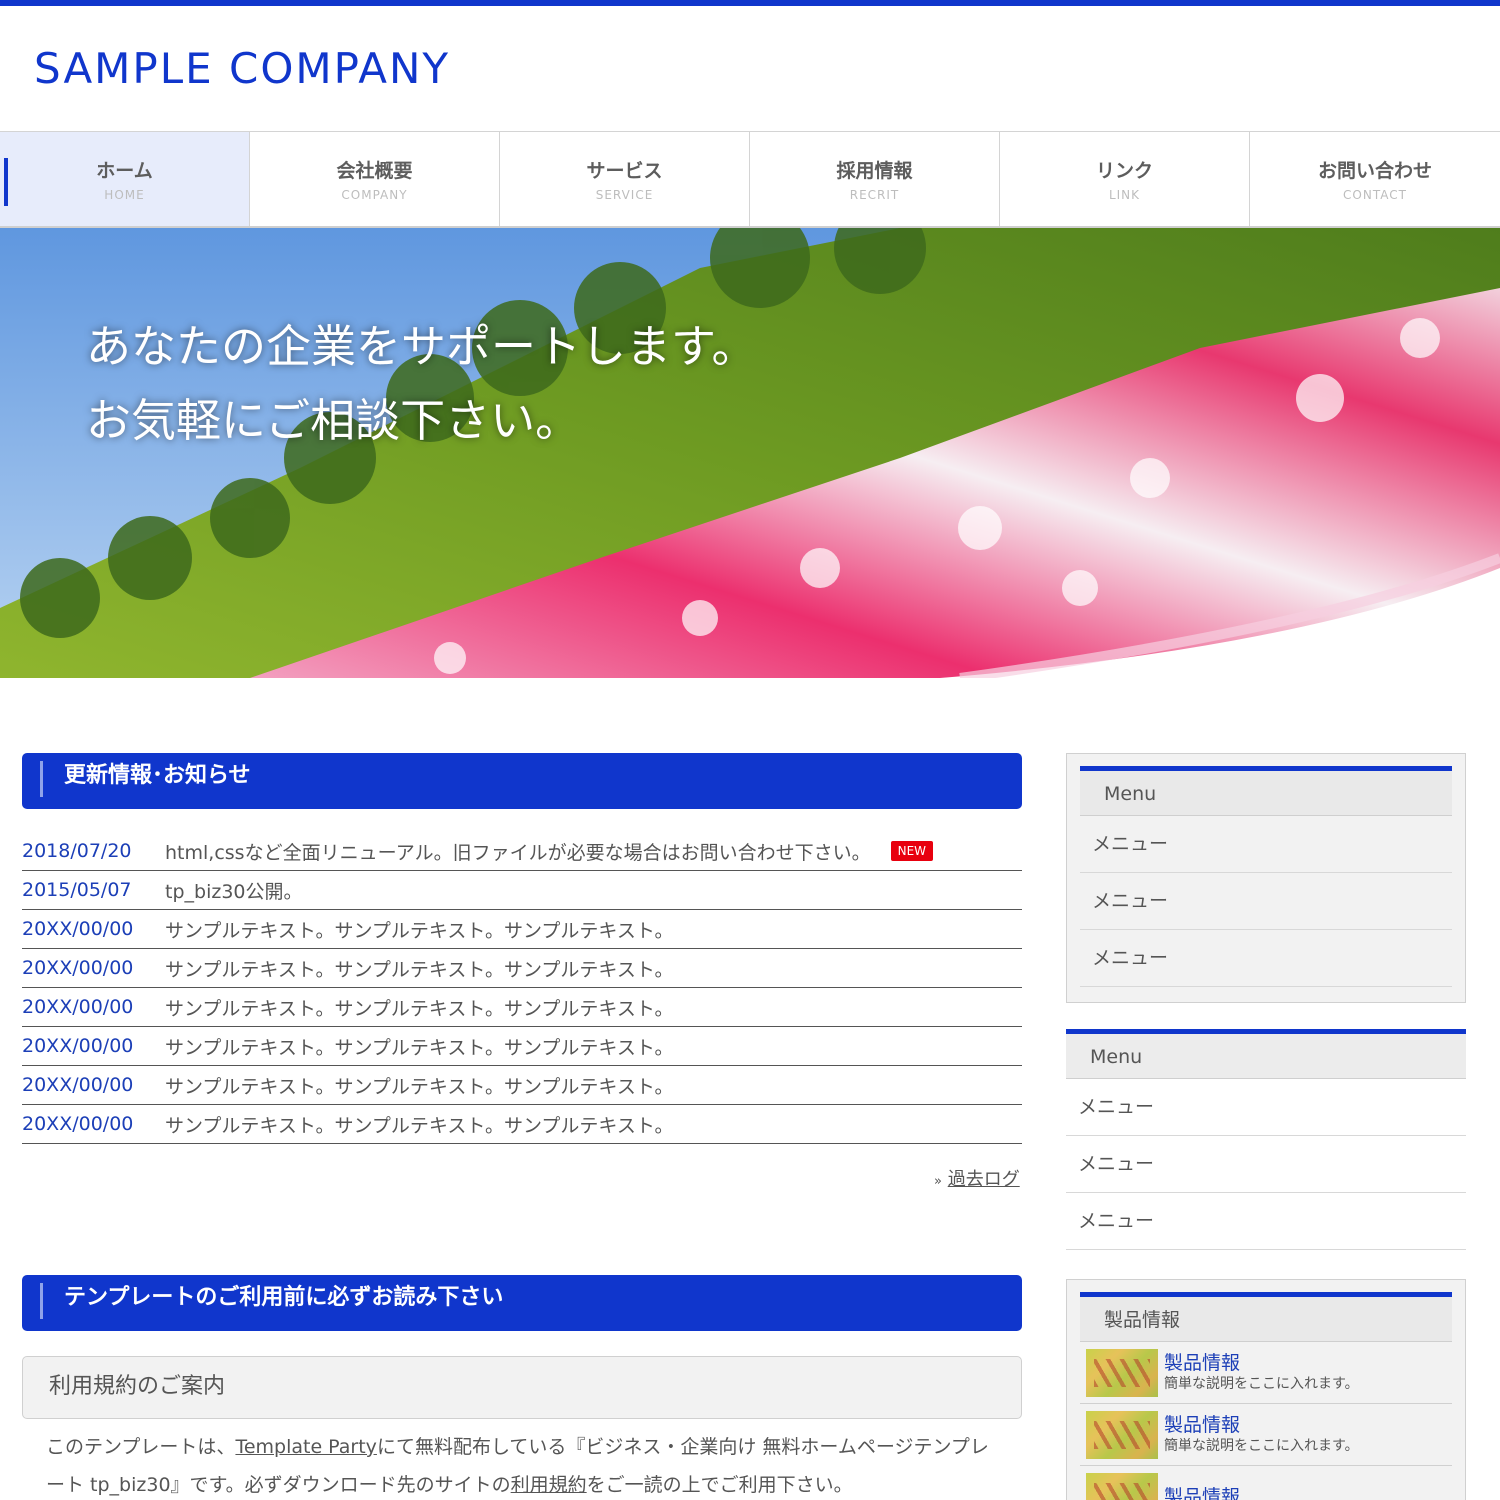  What do you see at coordinates (874, 195) in the screenshot?
I see `nav-sublabel: RECRIT` at bounding box center [874, 195].